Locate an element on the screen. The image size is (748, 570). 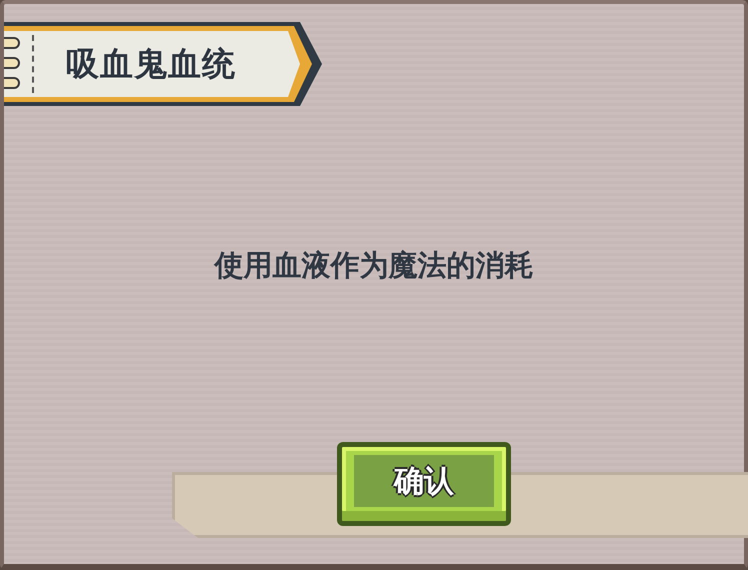
confirm-button: 确认 is located at coordinates (424, 484).